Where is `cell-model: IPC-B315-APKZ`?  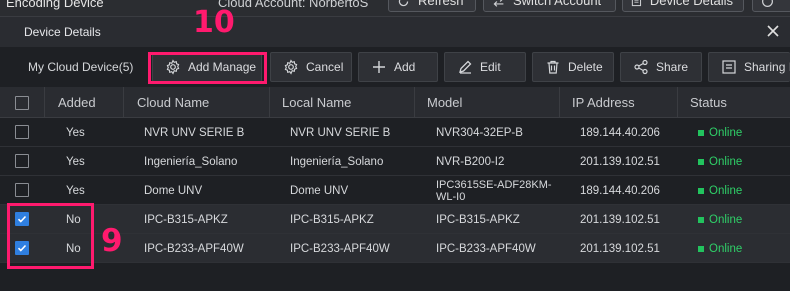
cell-model: IPC-B315-APKZ is located at coordinates (478, 219).